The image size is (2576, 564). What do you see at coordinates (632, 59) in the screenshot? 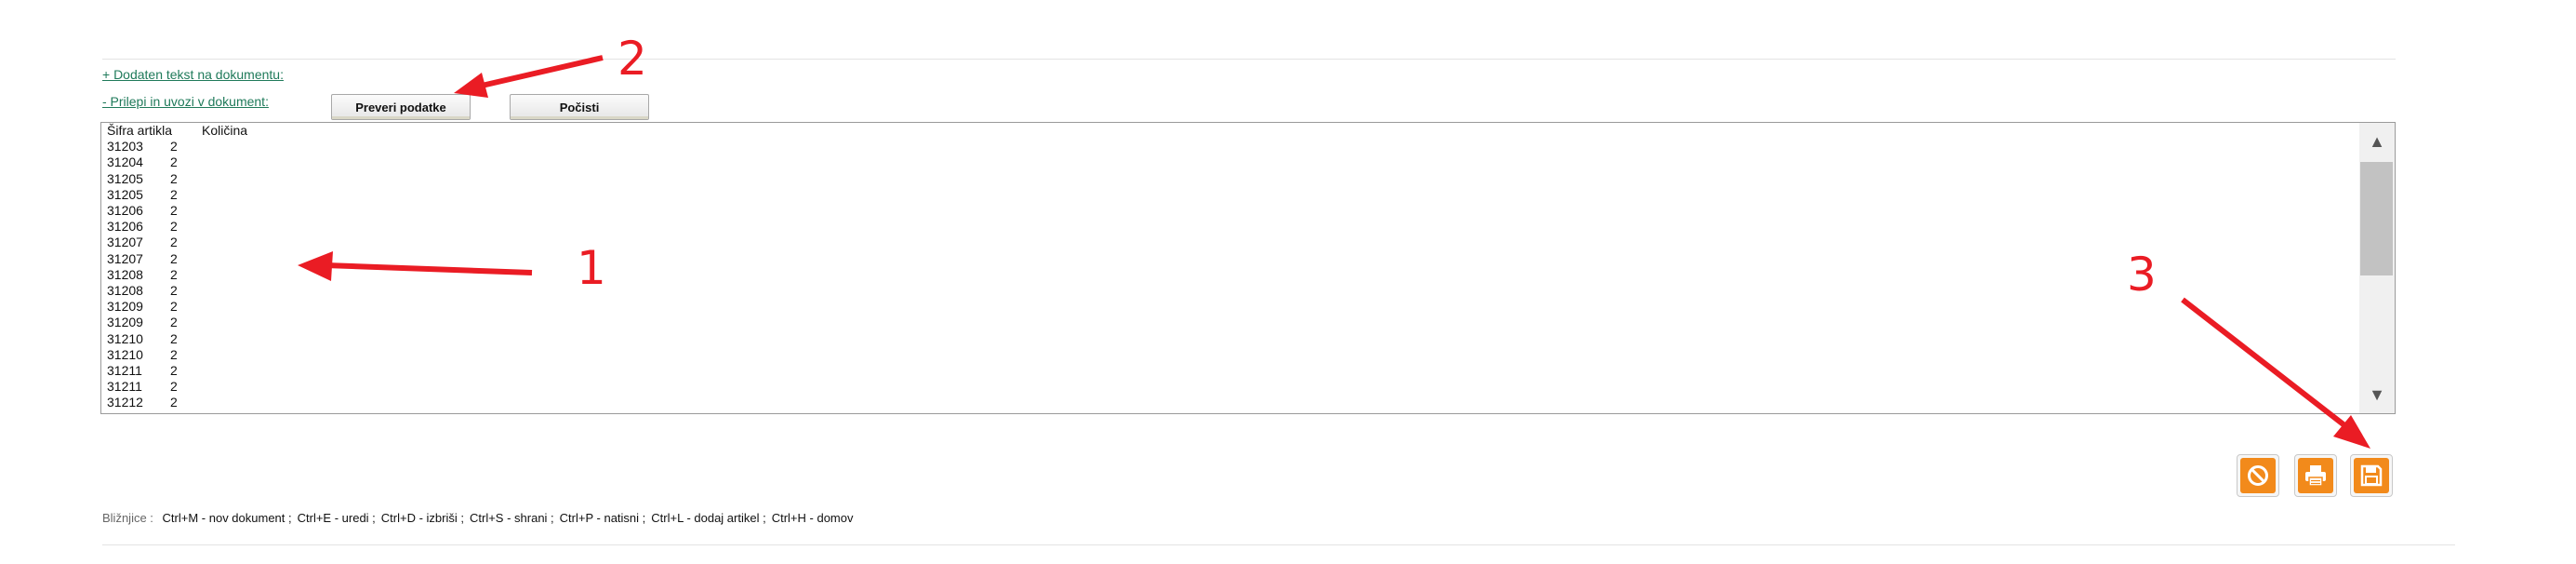
I see `annotation-number-2: 2` at bounding box center [632, 59].